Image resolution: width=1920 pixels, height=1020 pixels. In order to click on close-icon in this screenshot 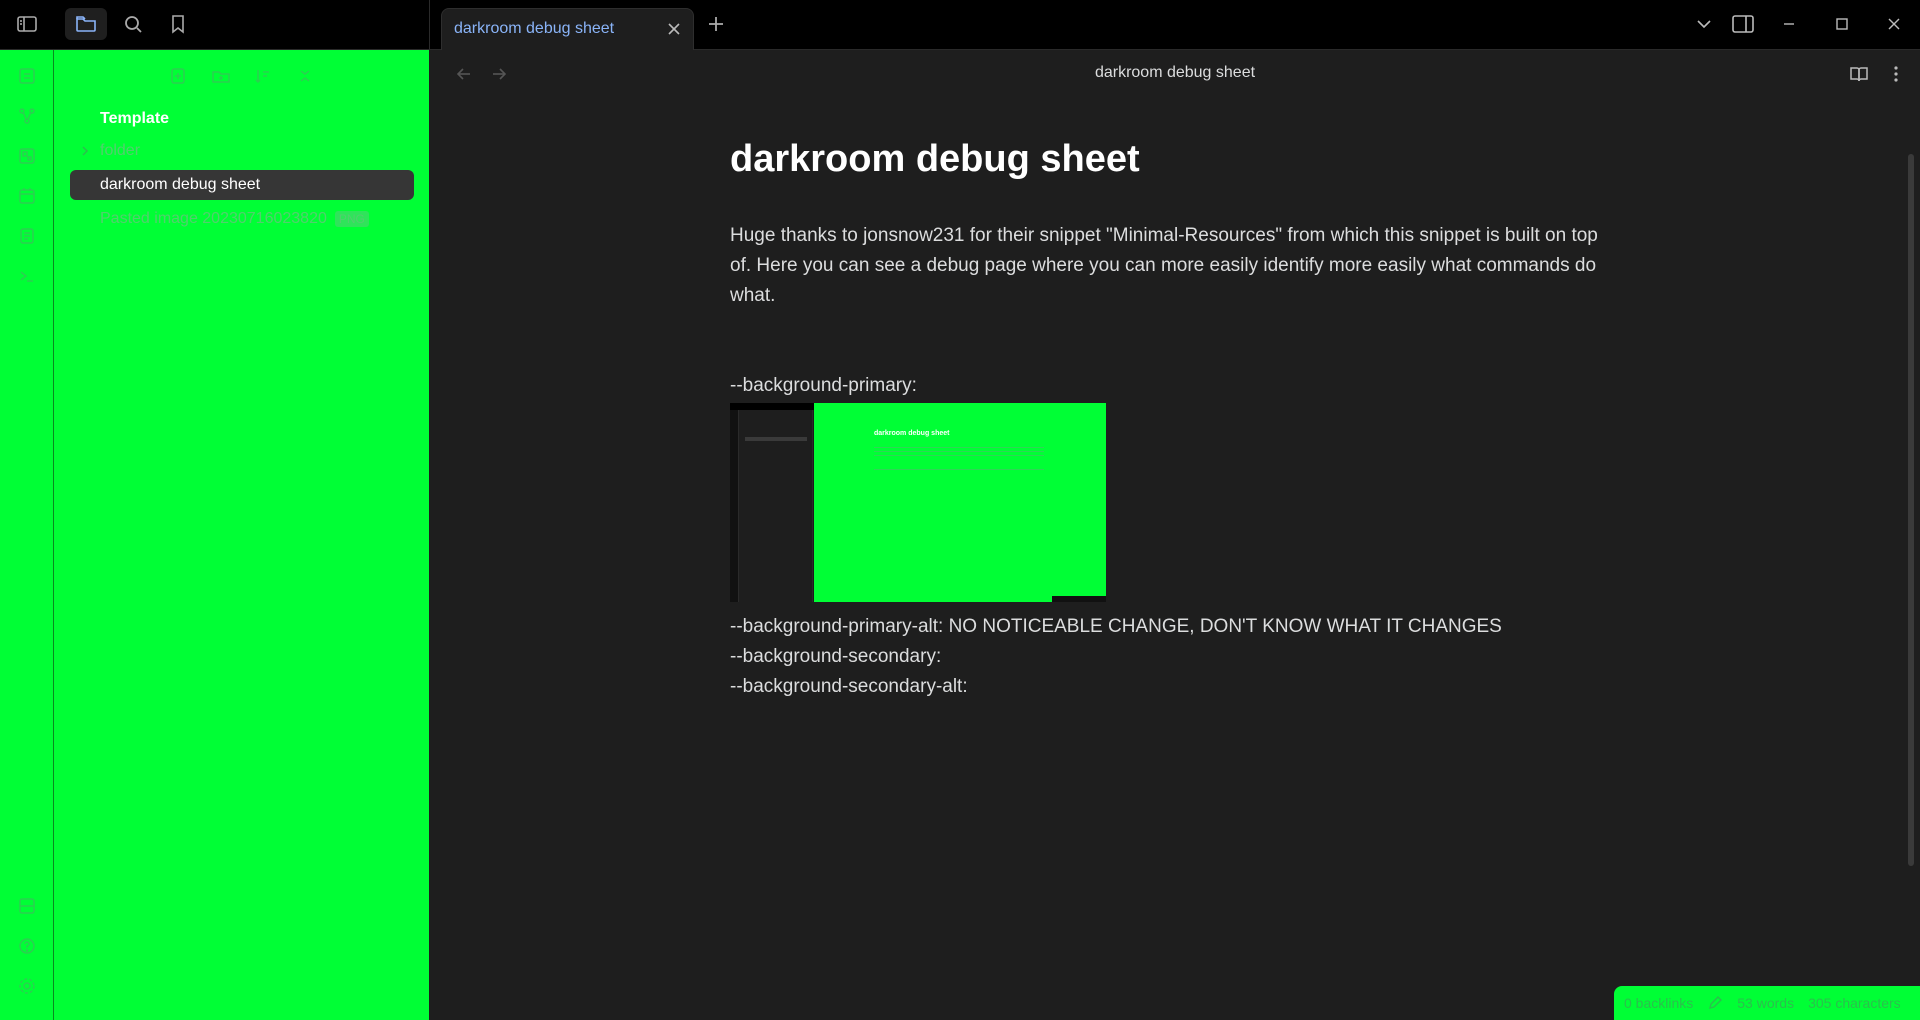, I will do `click(674, 29)`.